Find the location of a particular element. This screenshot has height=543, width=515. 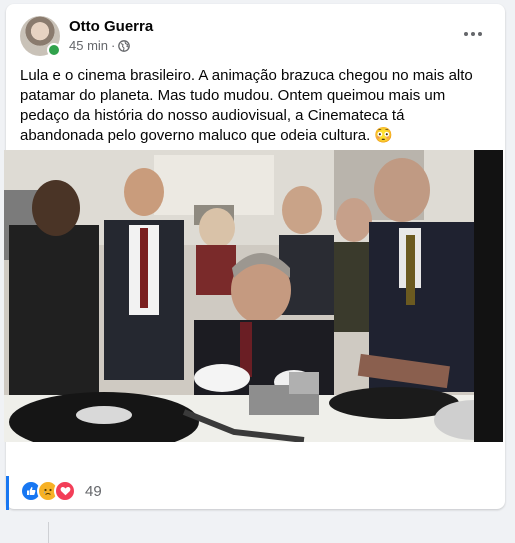

reactions-summary: 49 is located at coordinates (61, 491).